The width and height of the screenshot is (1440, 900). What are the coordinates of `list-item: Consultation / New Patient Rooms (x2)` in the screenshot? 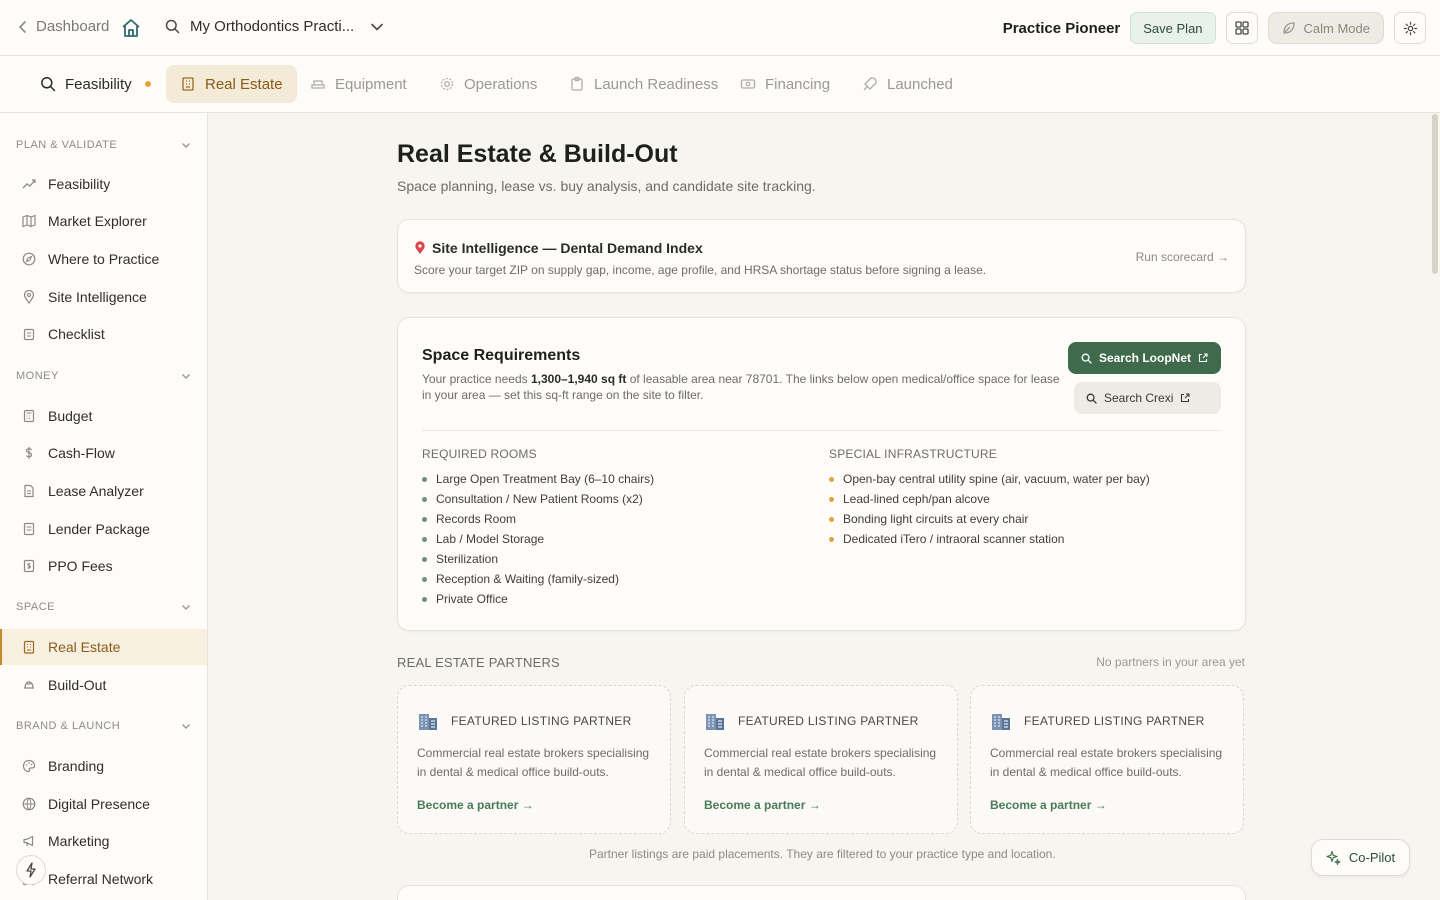 It's located at (532, 499).